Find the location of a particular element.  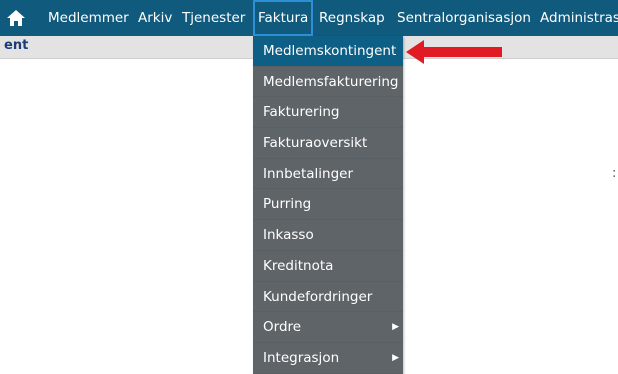

nav-item-sentralorganisasjon: Sentralorganisasjon is located at coordinates (464, 18).